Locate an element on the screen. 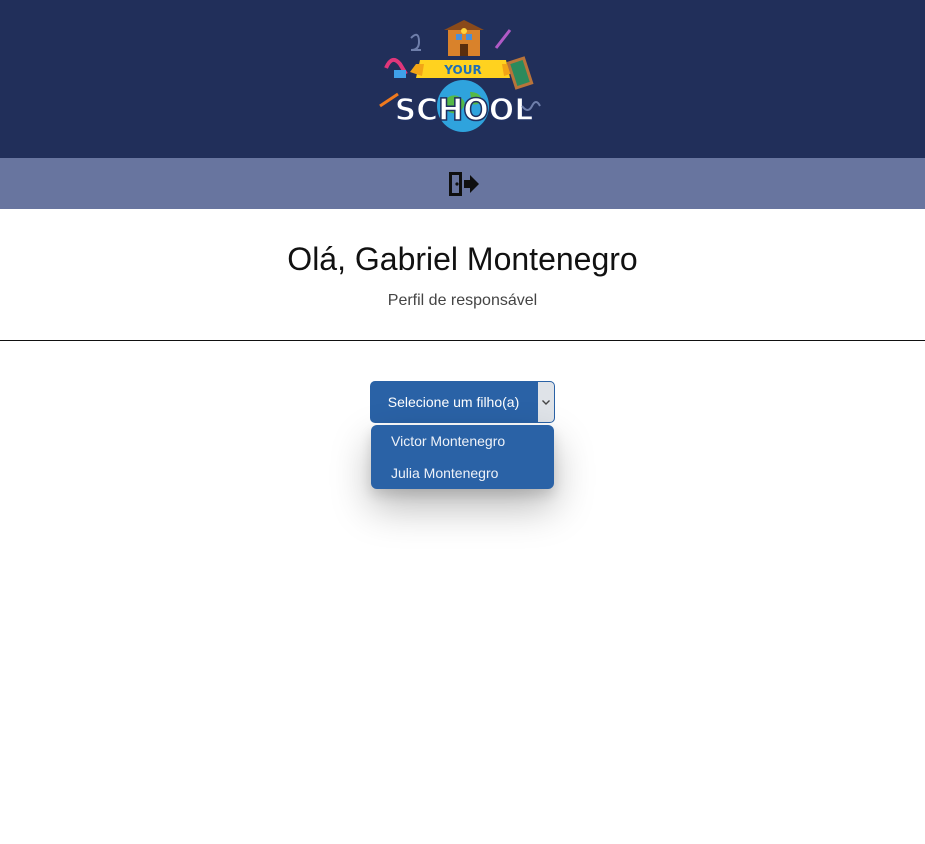 This screenshot has width=925, height=844. logout-door-icon is located at coordinates (463, 183).